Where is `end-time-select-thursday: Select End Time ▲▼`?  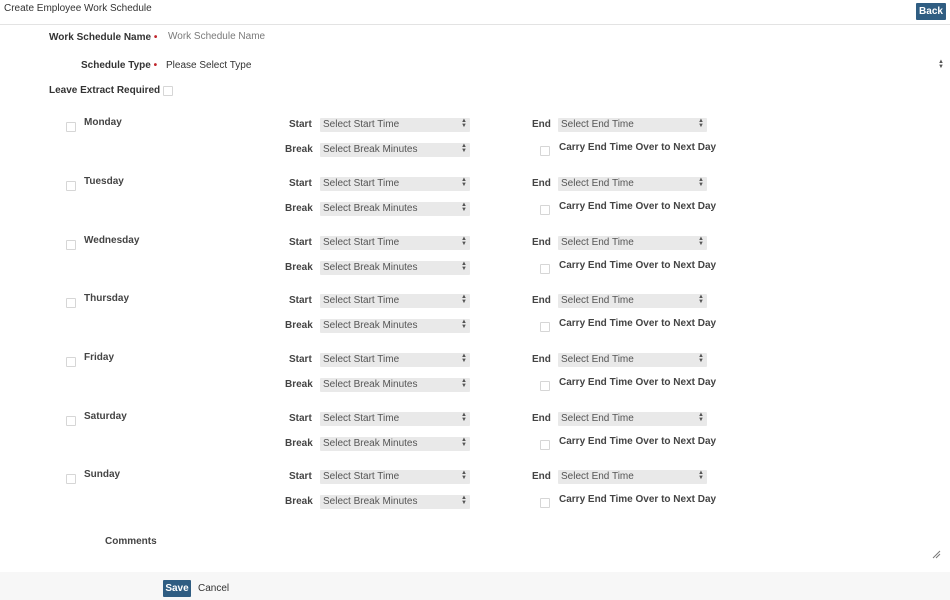
end-time-select-thursday: Select End Time ▲▼ is located at coordinates (632, 301).